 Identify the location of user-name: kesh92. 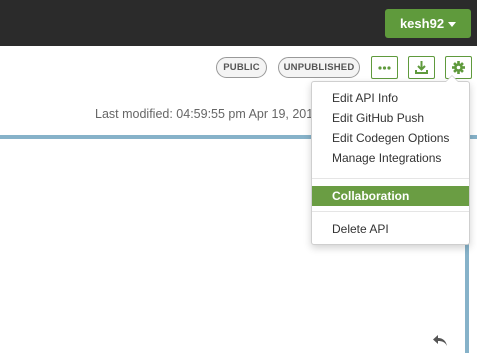
(422, 23).